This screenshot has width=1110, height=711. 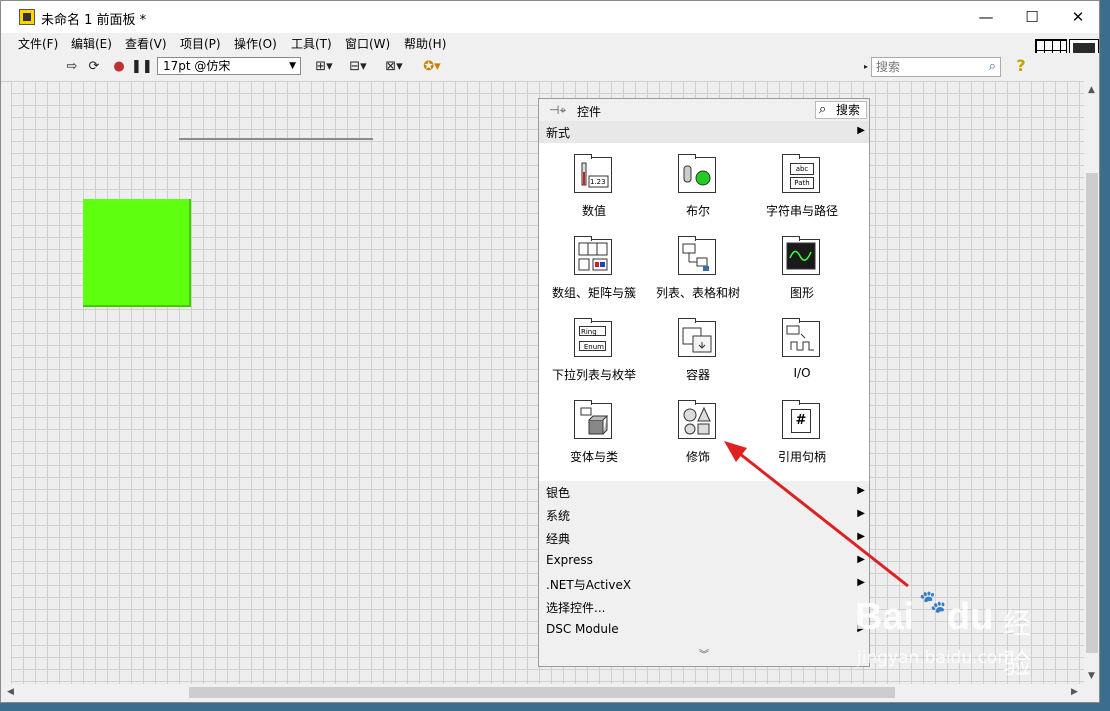 What do you see at coordinates (1077, 17) in the screenshot?
I see `close-button: ✕` at bounding box center [1077, 17].